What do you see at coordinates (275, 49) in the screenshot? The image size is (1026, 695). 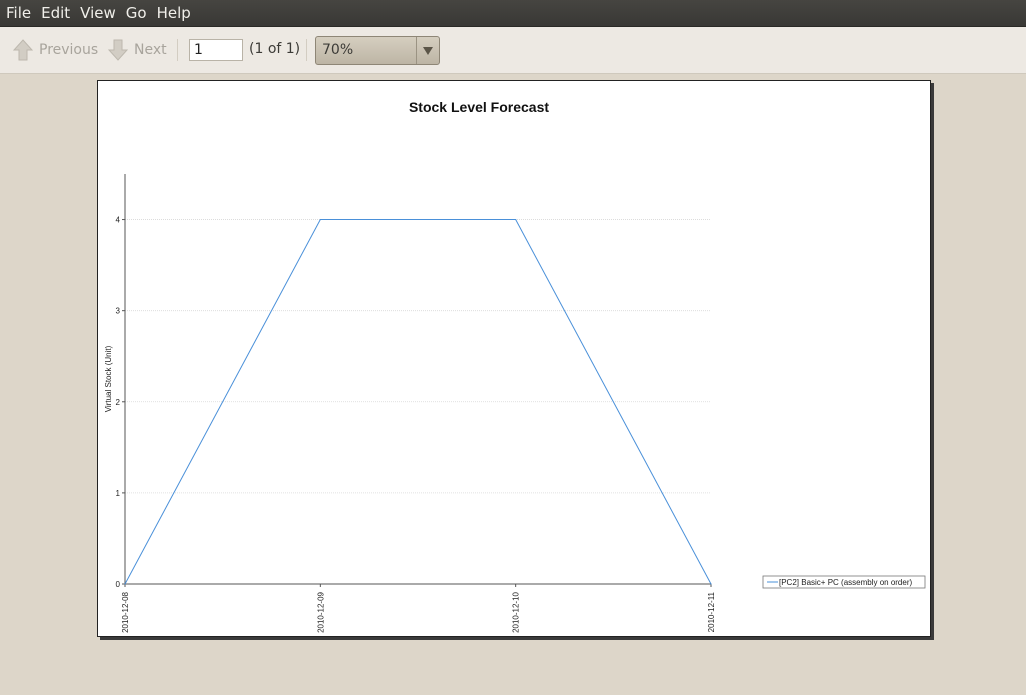 I see `page-count: (1 of 1)` at bounding box center [275, 49].